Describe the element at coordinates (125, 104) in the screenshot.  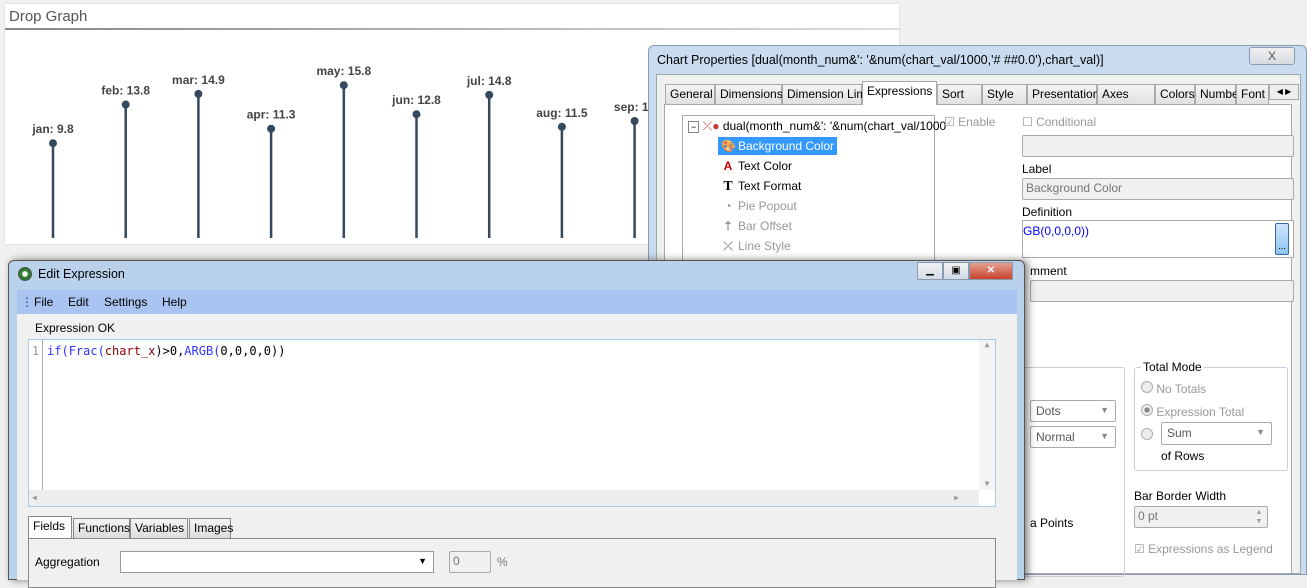
I see `point-feb` at that location.